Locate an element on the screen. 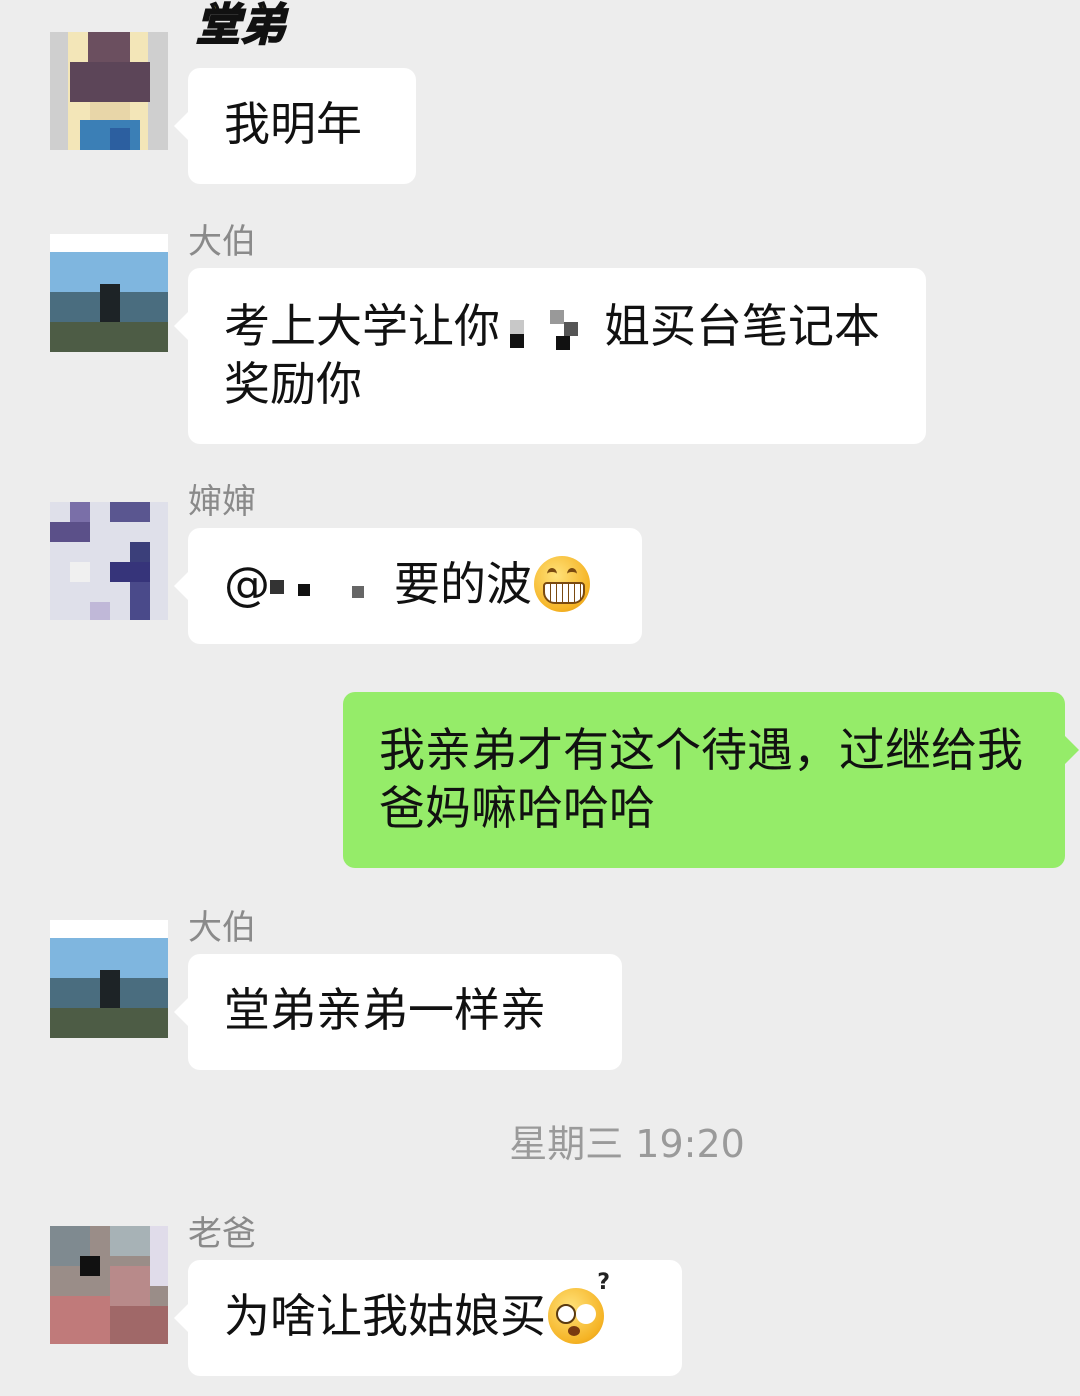  message-text: 为啥让我姑娘买? is located at coordinates (435, 1309).